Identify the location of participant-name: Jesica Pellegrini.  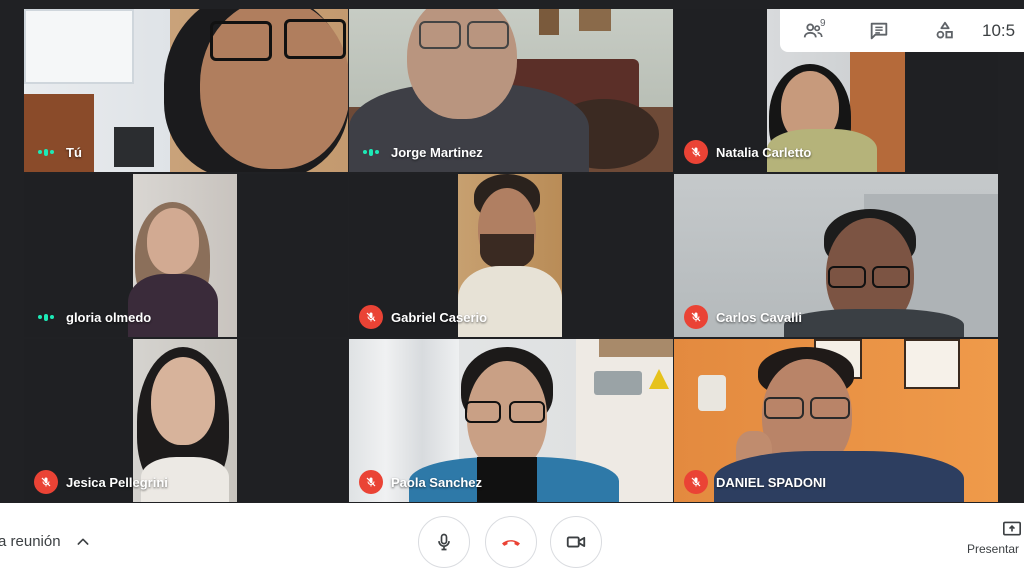
(117, 482).